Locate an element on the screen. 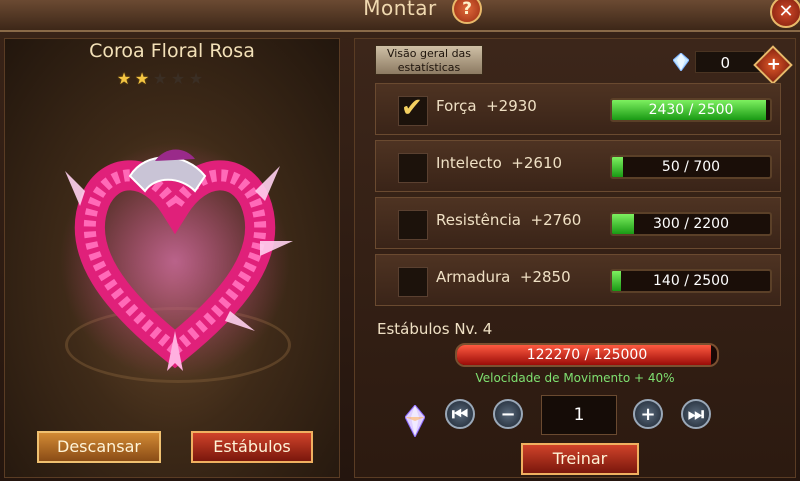 This screenshot has width=800, height=481. stats-overview-button: Visão geral das estatísticas is located at coordinates (429, 60).